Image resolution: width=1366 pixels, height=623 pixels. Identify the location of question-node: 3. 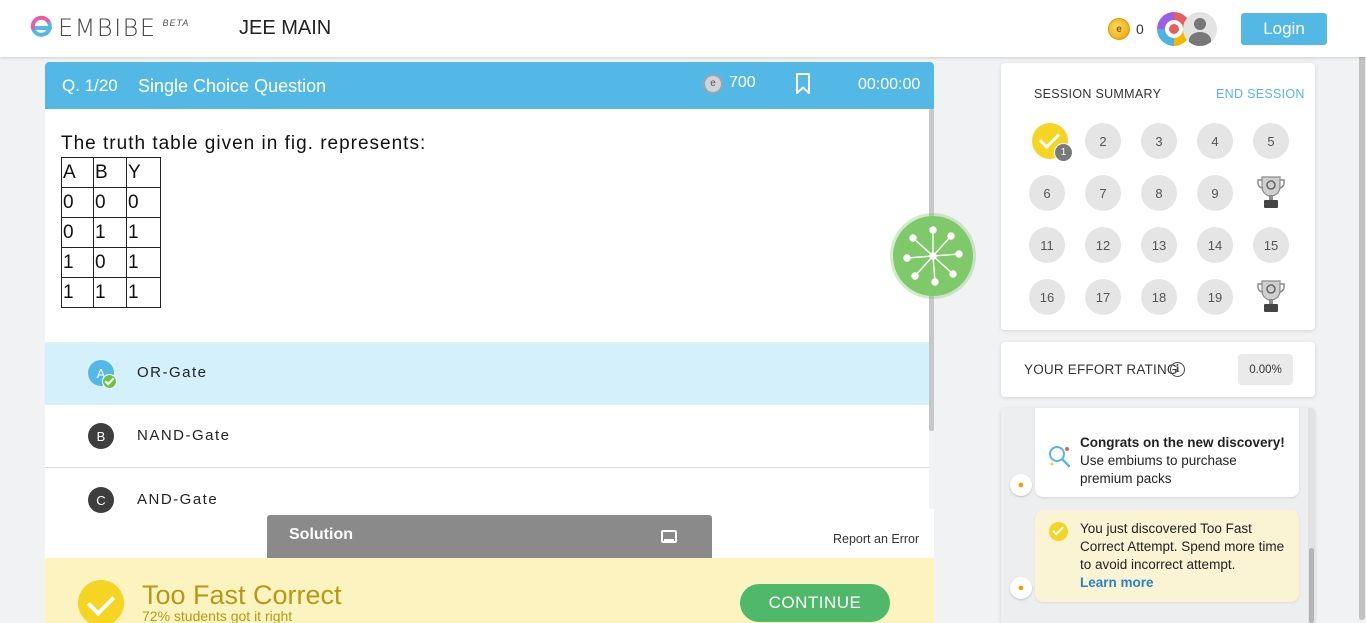
(1159, 141).